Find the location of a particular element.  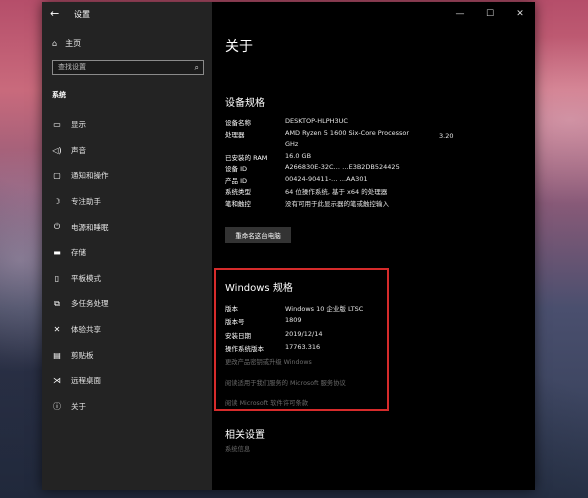

sidebar-item-storage: ▬ 存储 is located at coordinates (127, 253).